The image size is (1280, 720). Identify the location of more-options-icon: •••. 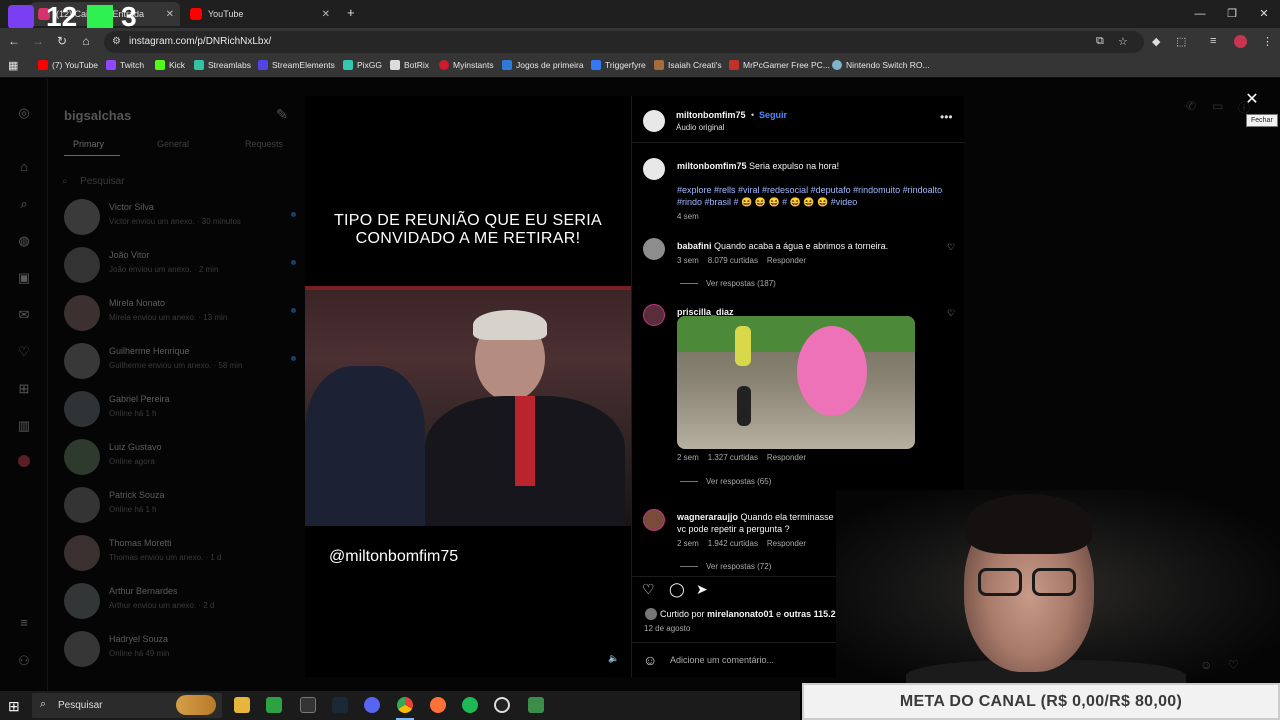
(946, 117).